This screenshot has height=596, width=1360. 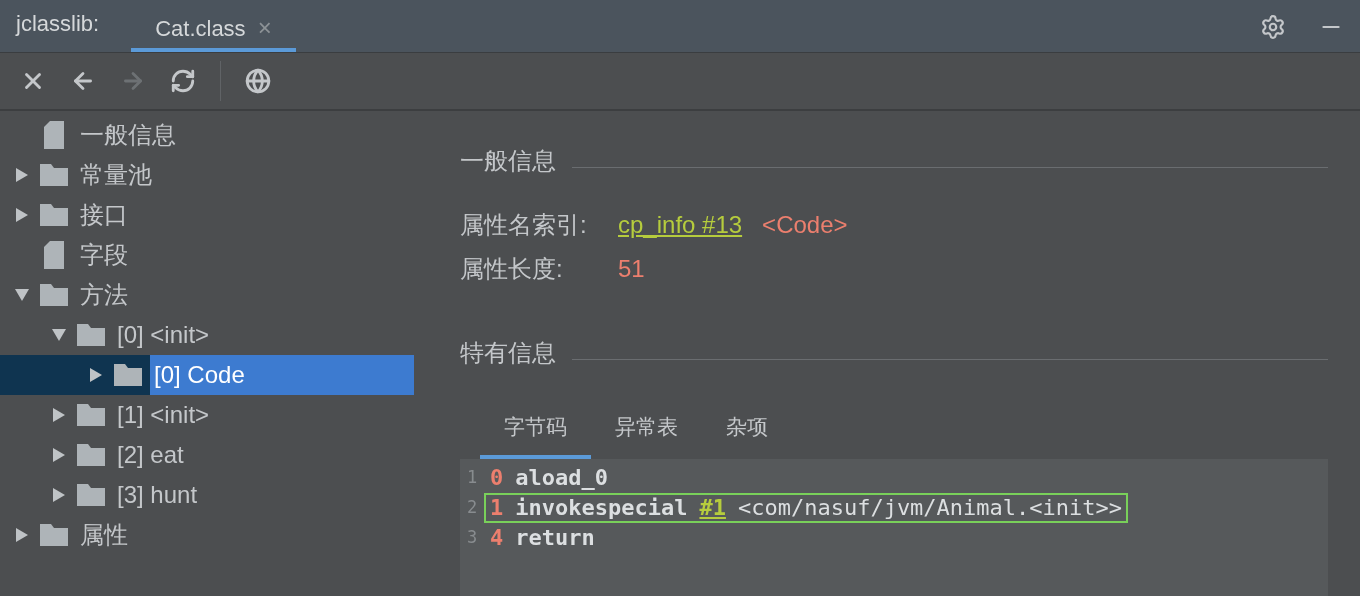 What do you see at coordinates (497, 508) in the screenshot?
I see `offset: 1` at bounding box center [497, 508].